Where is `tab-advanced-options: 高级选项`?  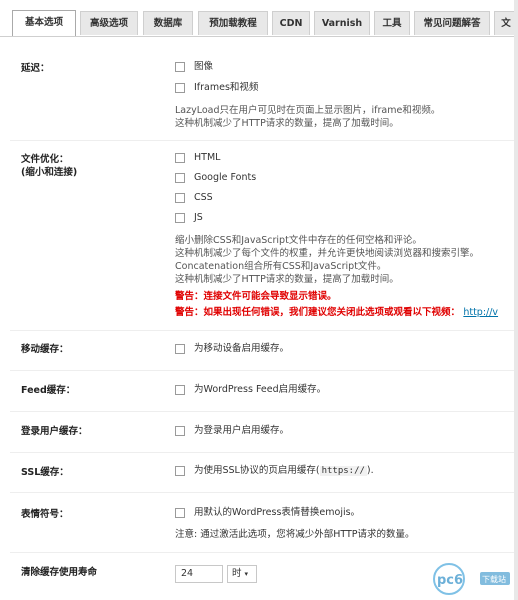 tab-advanced-options: 高级选项 is located at coordinates (109, 23).